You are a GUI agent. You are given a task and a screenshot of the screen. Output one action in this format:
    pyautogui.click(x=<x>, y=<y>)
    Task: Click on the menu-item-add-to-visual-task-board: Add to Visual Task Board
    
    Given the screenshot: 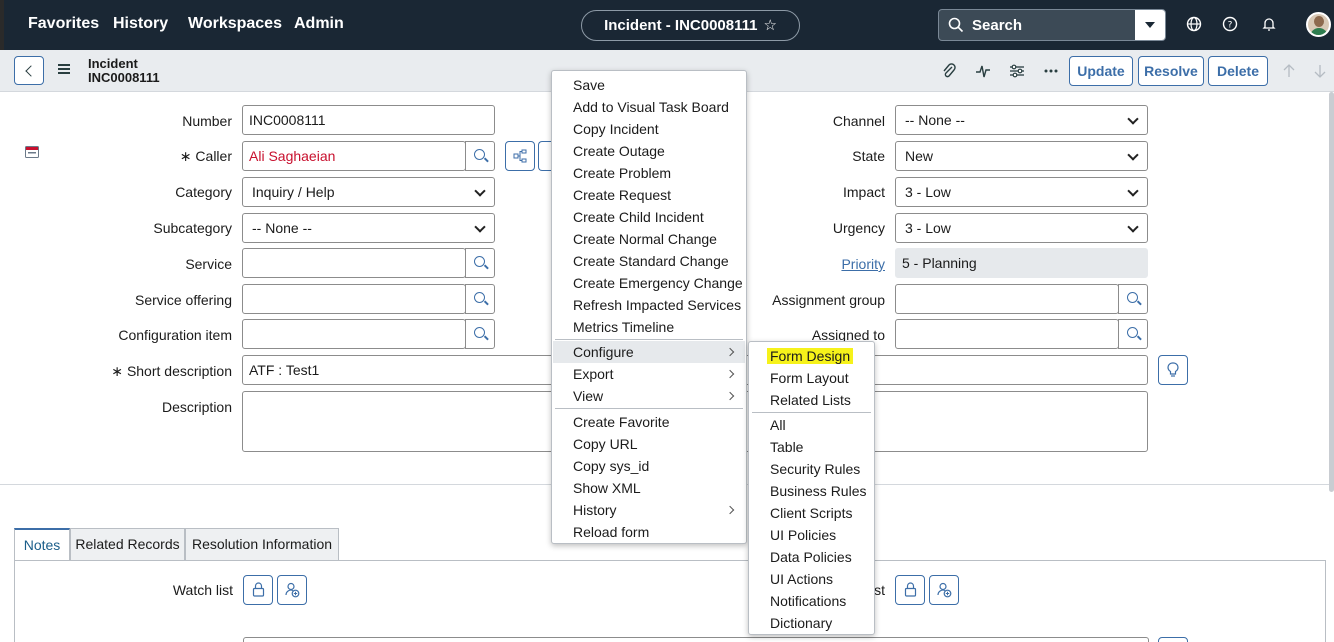 What is the action you would take?
    pyautogui.click(x=641, y=107)
    